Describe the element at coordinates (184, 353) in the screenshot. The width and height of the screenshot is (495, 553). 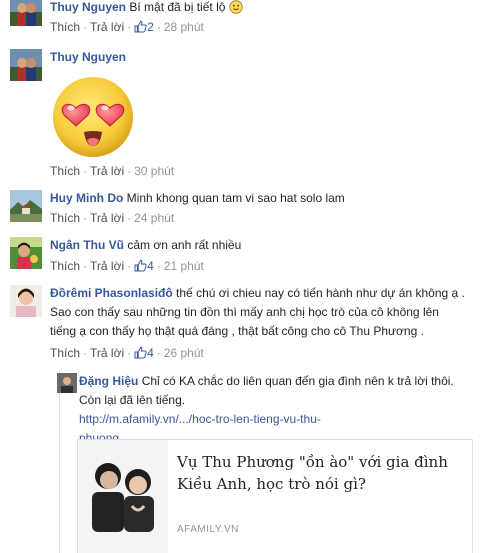
I see `timestamp: 26 phút` at that location.